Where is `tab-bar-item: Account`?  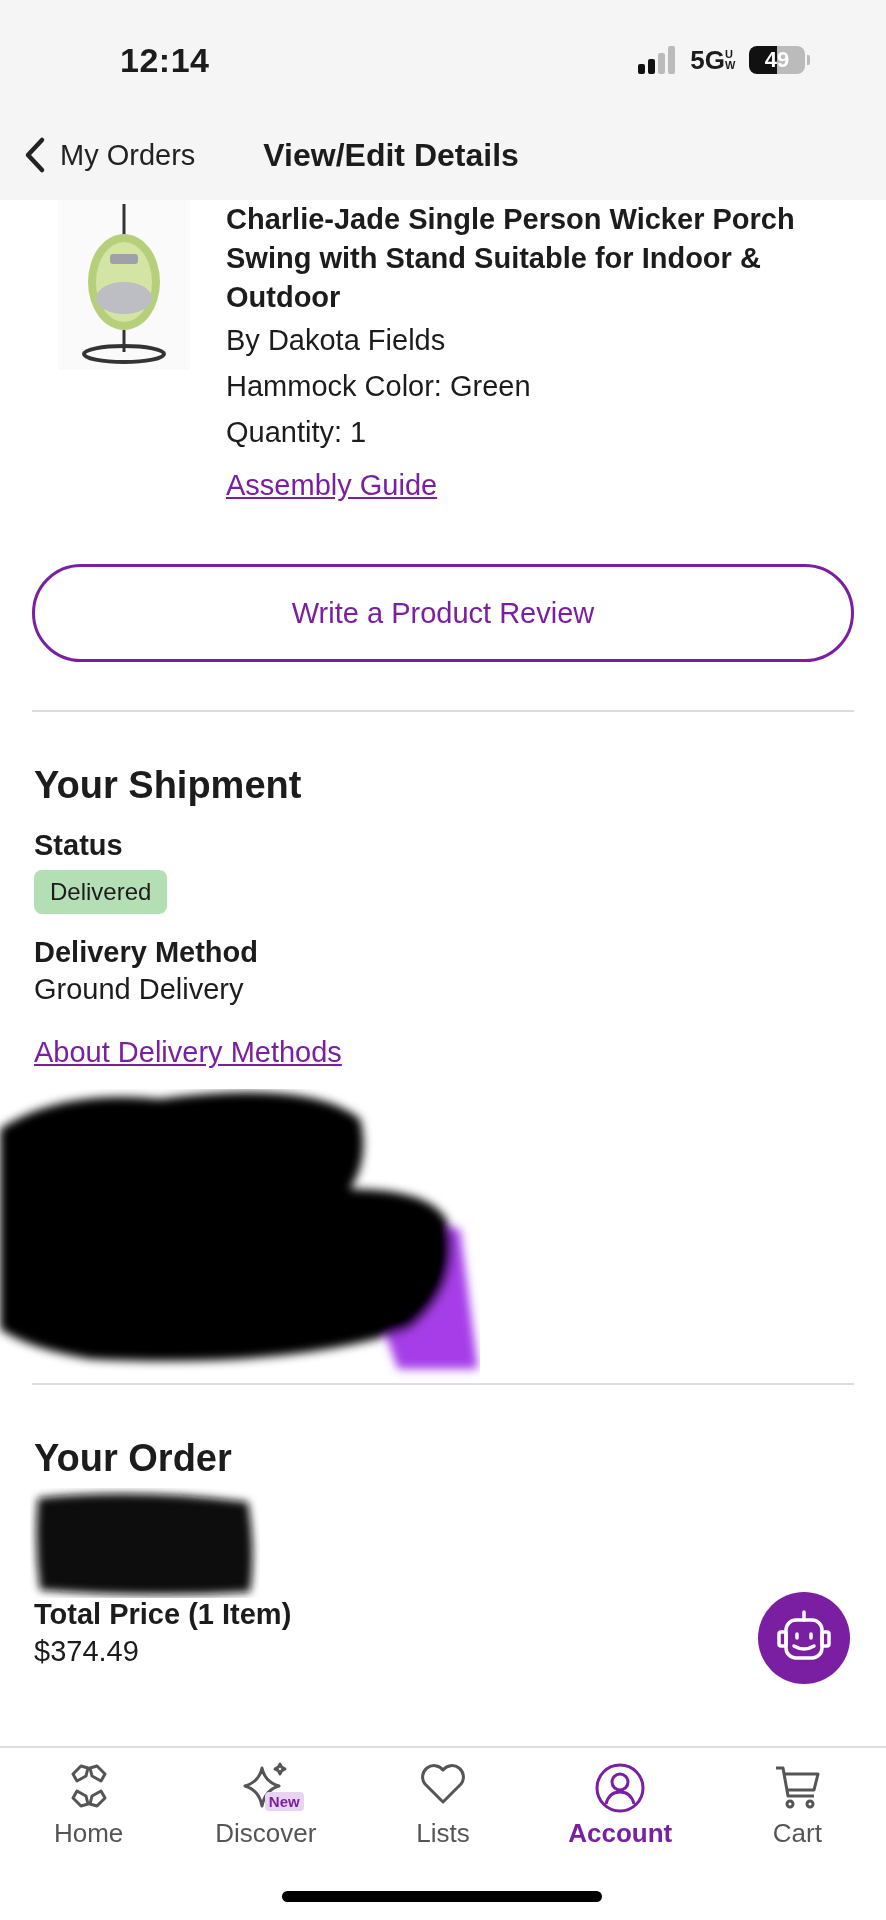
tab-bar-item: Account is located at coordinates (620, 1805).